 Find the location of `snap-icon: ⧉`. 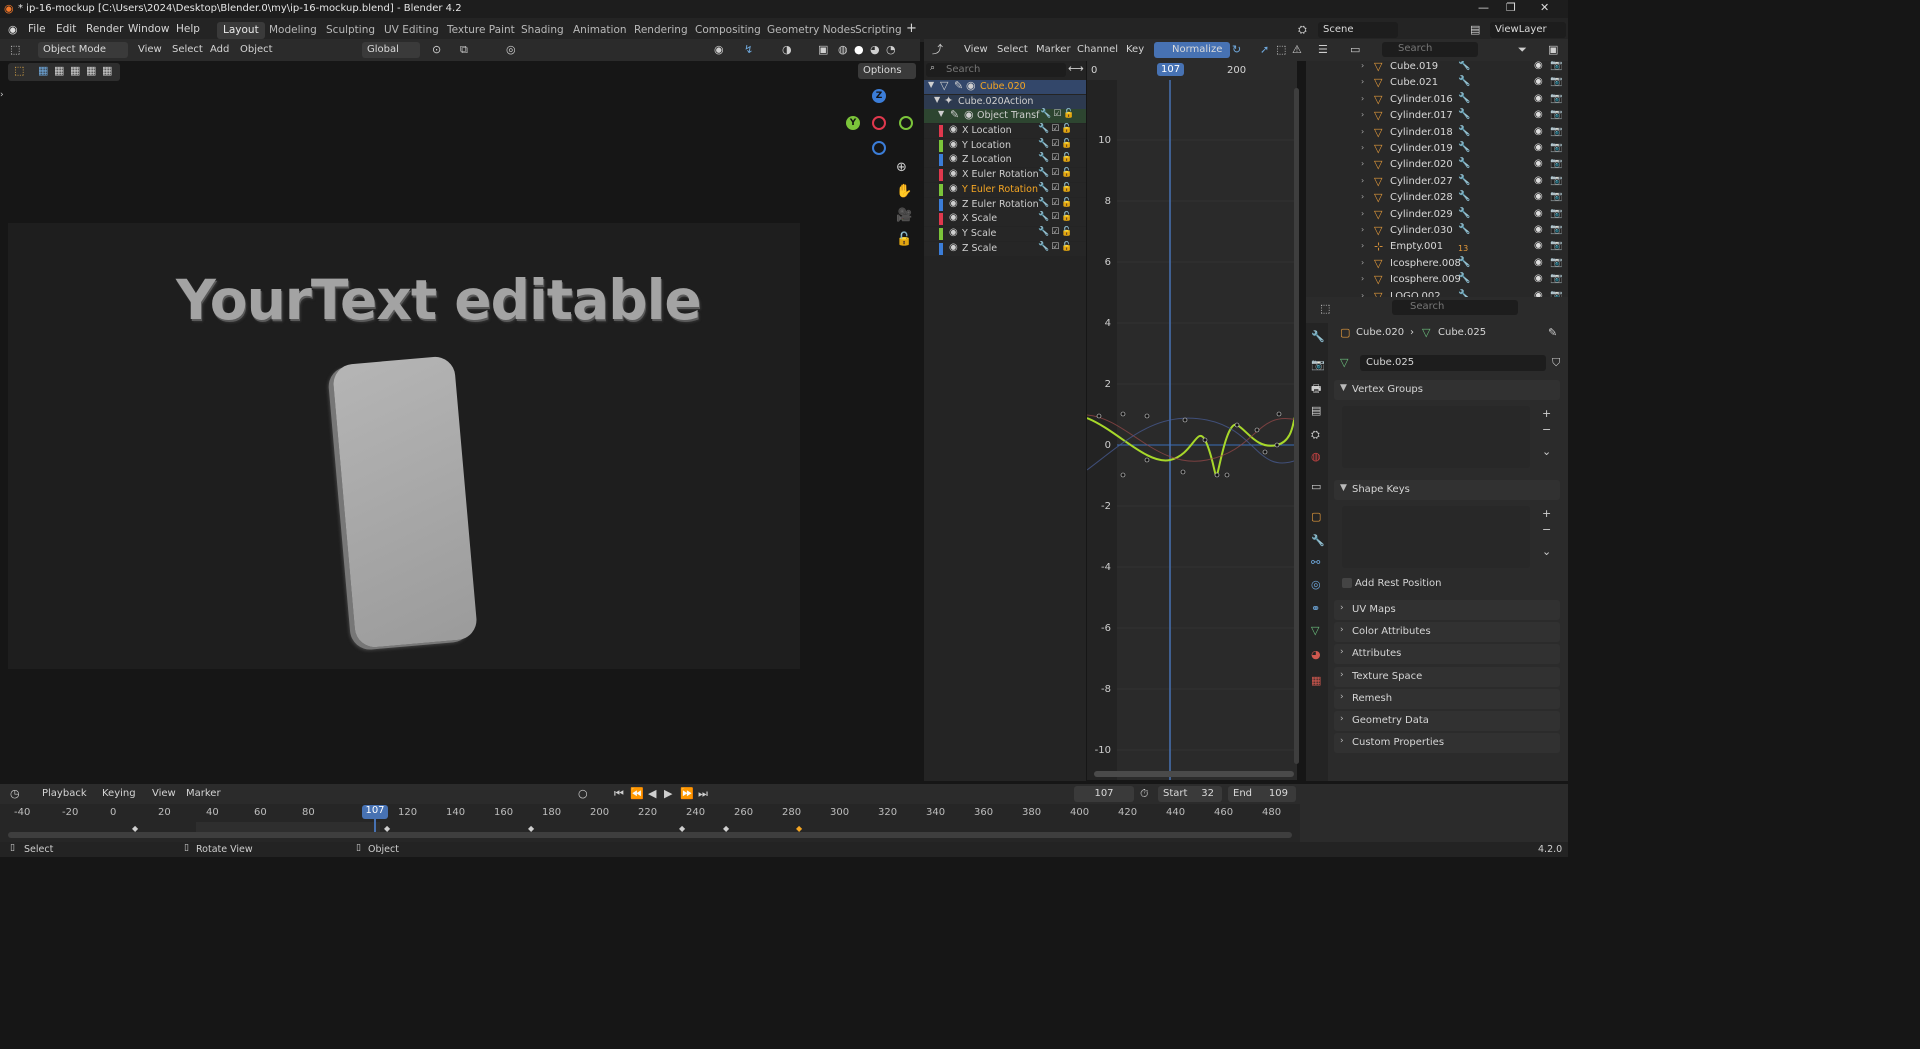

snap-icon: ⧉ is located at coordinates (464, 49).